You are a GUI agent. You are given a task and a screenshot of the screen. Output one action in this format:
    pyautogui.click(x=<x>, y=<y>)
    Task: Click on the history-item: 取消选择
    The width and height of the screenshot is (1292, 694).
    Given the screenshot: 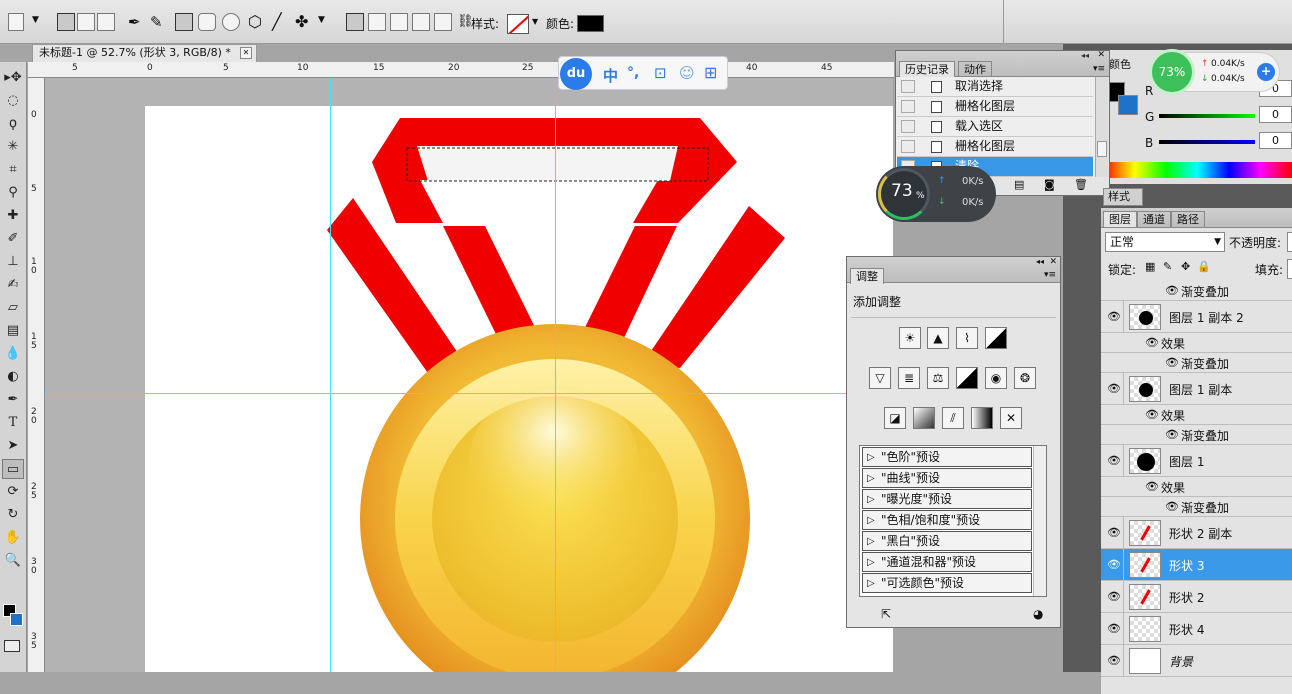 What is the action you would take?
    pyautogui.click(x=995, y=87)
    